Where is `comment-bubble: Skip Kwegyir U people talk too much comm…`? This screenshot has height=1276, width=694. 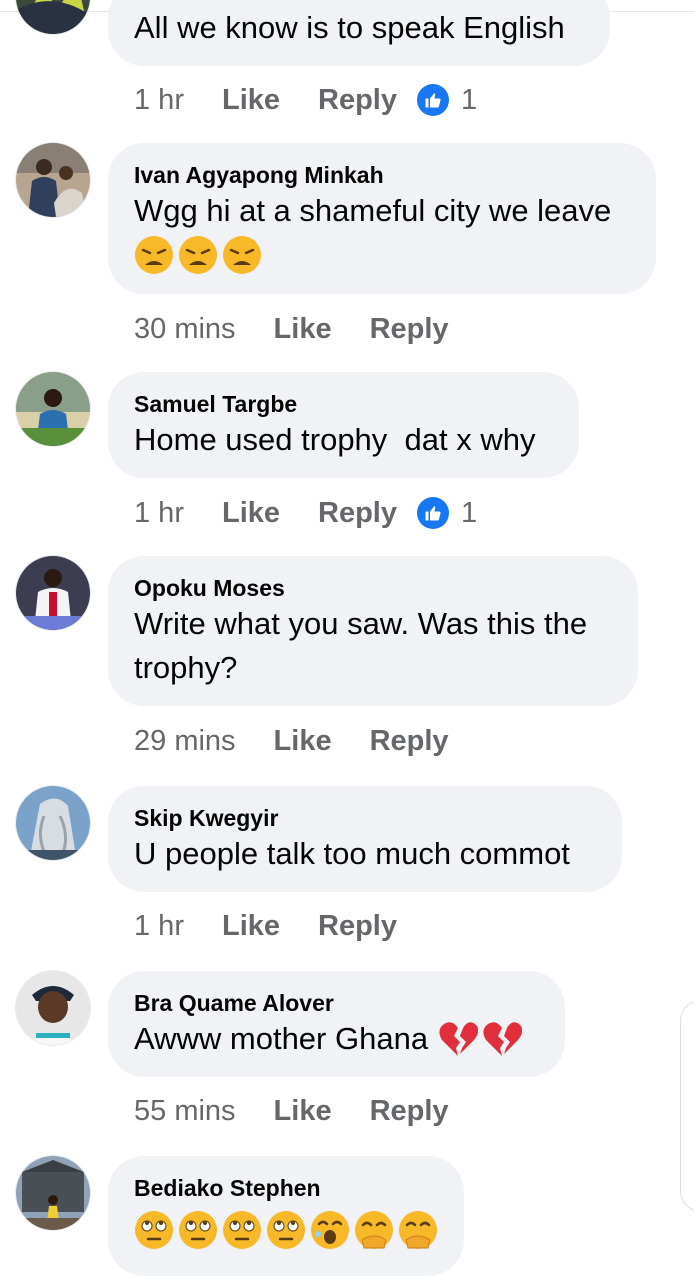 comment-bubble: Skip Kwegyir U people talk too much comm… is located at coordinates (365, 839).